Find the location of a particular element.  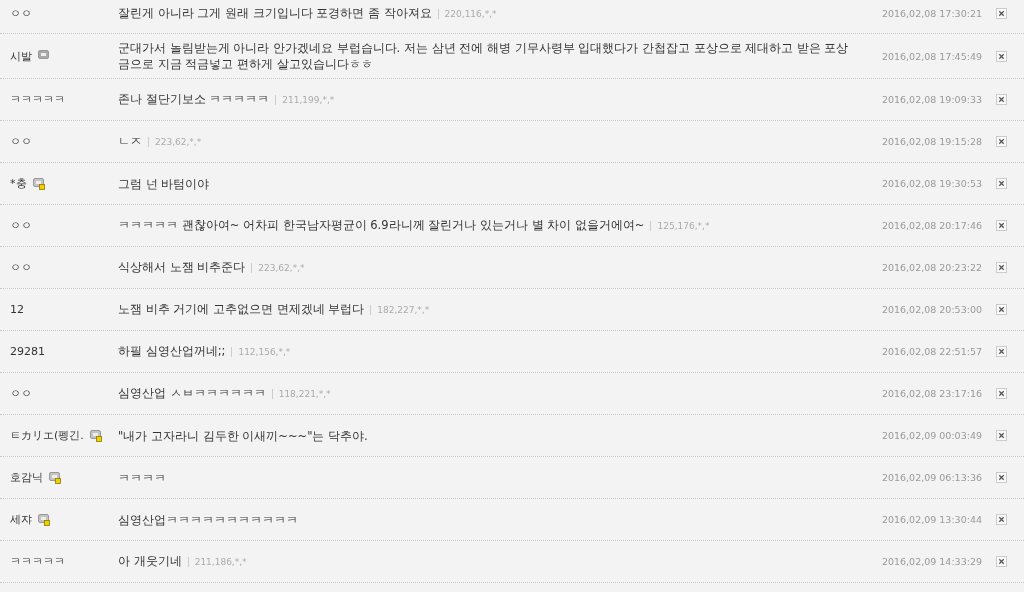

commenter-name: 호감닉 is located at coordinates (26, 477).